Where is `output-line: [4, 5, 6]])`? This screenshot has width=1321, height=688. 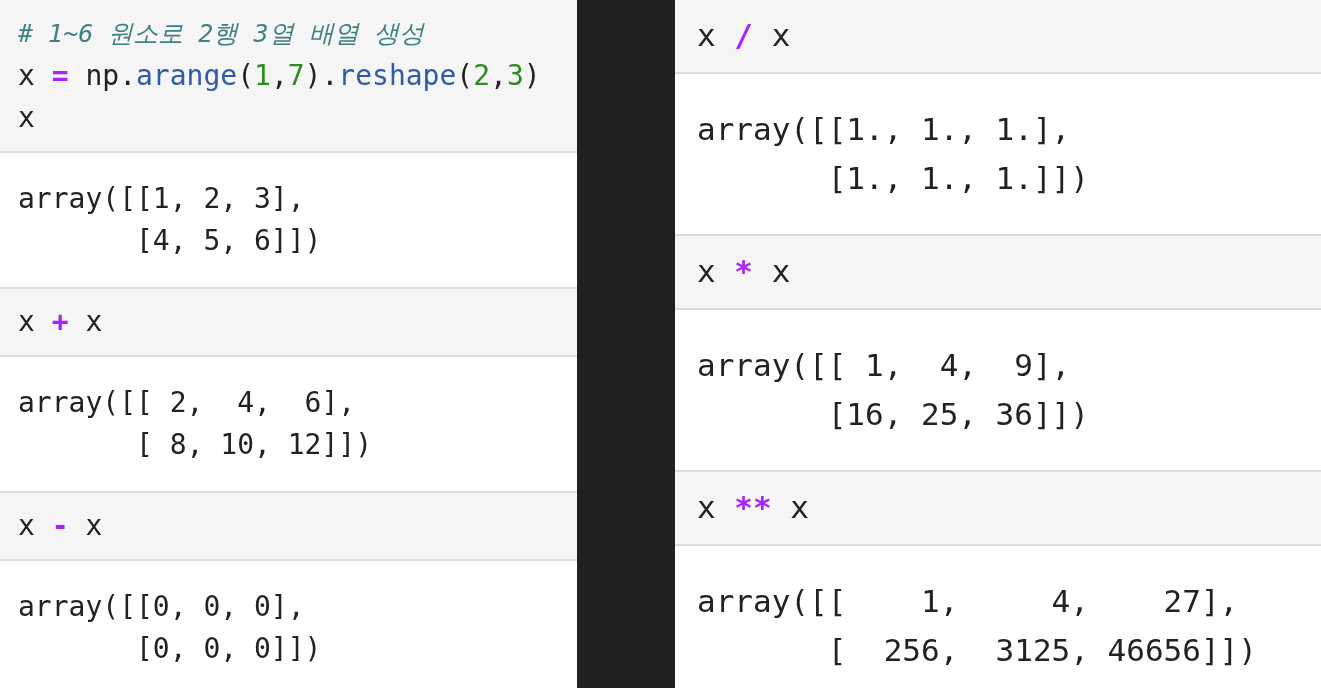 output-line: [4, 5, 6]]) is located at coordinates (229, 241).